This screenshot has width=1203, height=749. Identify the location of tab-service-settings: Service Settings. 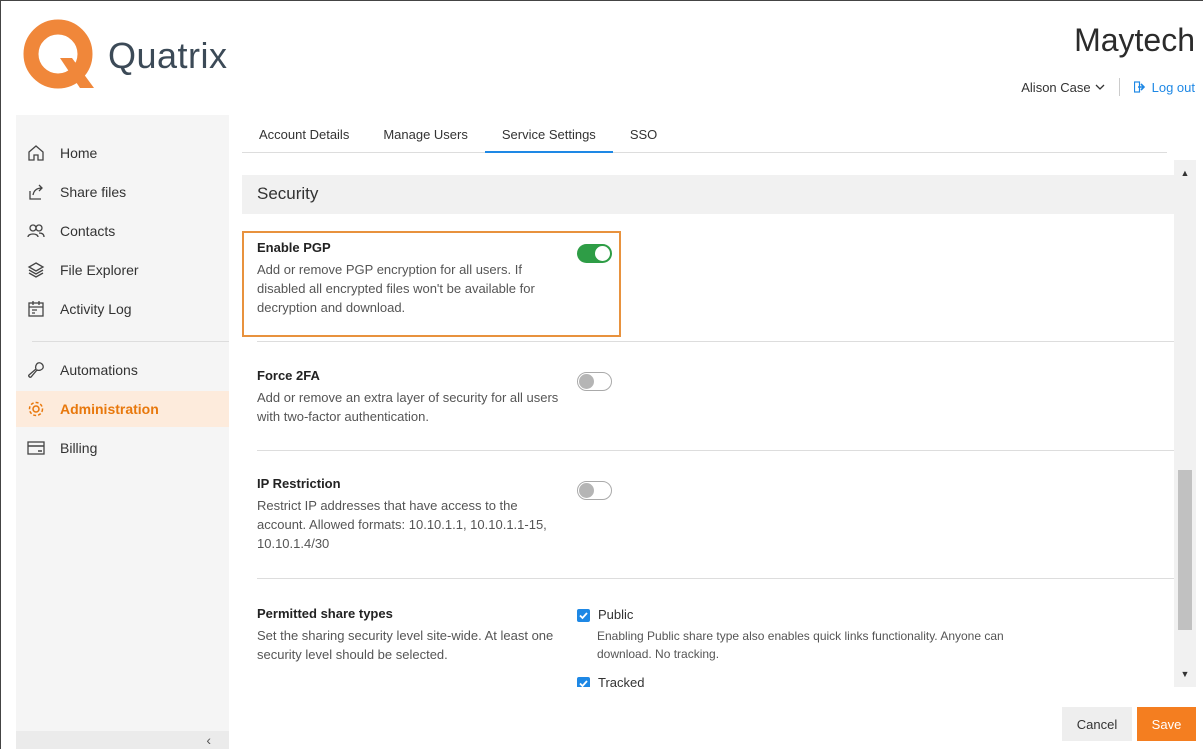
(548, 134).